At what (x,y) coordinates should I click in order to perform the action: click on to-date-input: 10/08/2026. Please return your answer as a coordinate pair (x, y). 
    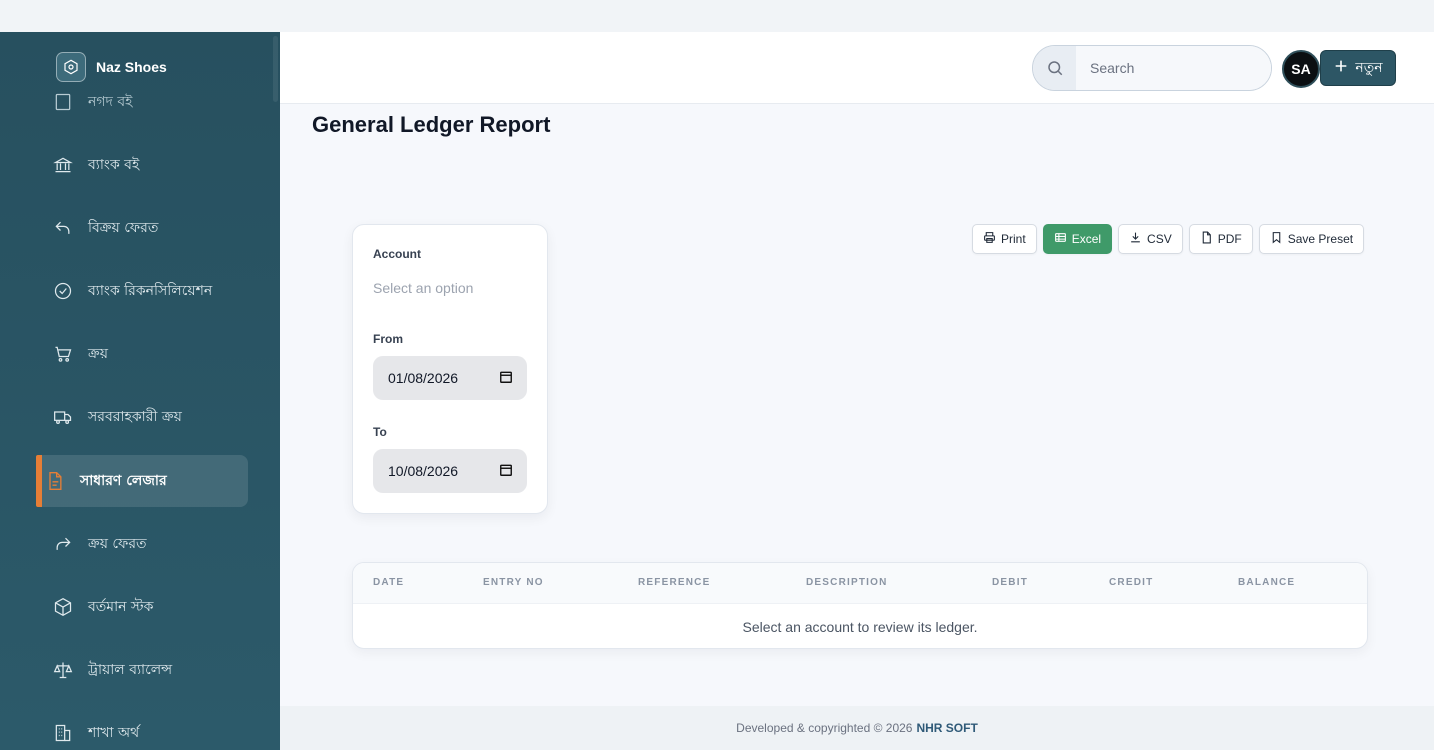
    Looking at the image, I should click on (450, 471).